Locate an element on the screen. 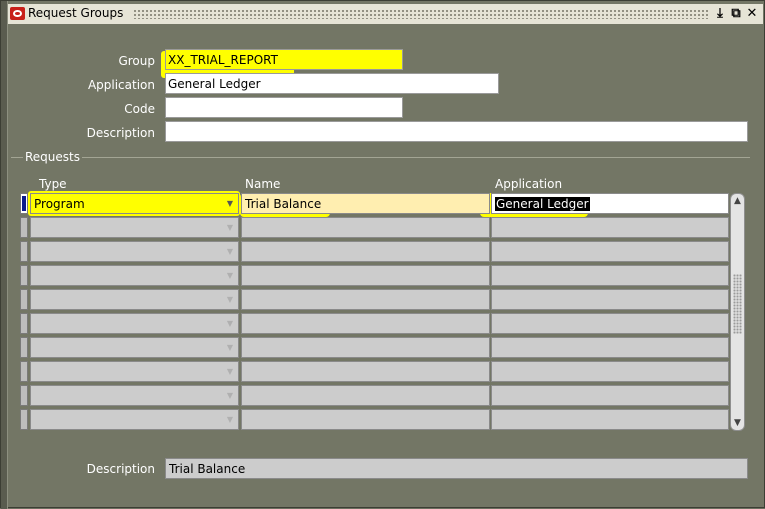 The image size is (765, 509). name-value: Trial Balance is located at coordinates (283, 204).